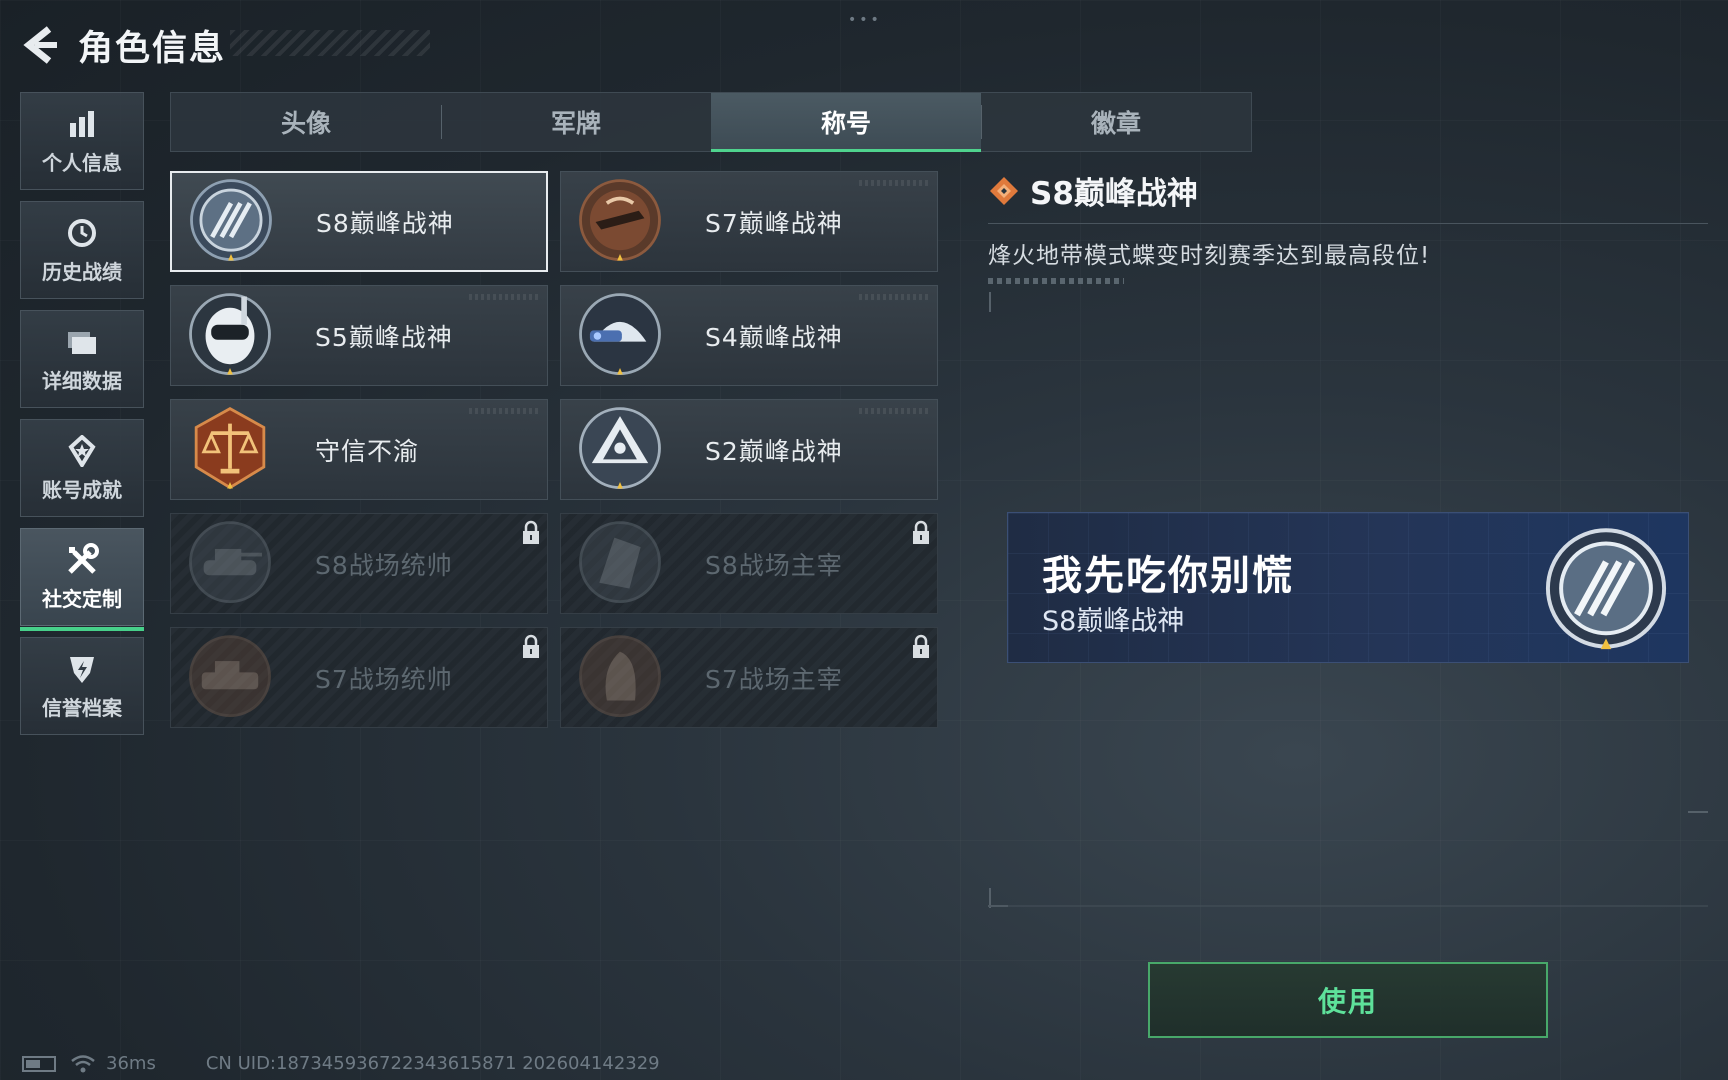  I want to click on history-clock-icon, so click(82, 233).